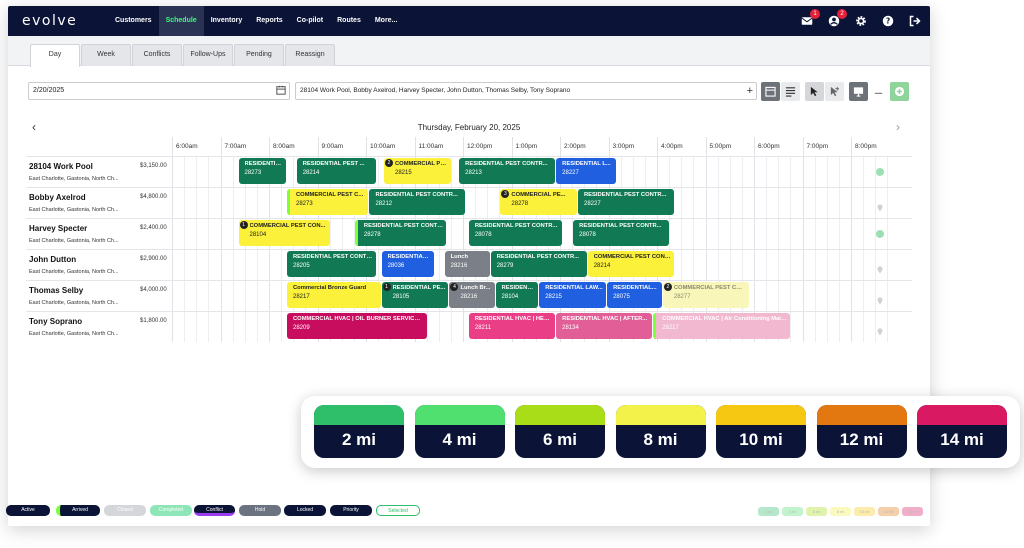 This screenshot has height=548, width=1024. What do you see at coordinates (604, 326) in the screenshot?
I see `job-card: RESIDENTIAL HVAC | AFTER... 28134` at bounding box center [604, 326].